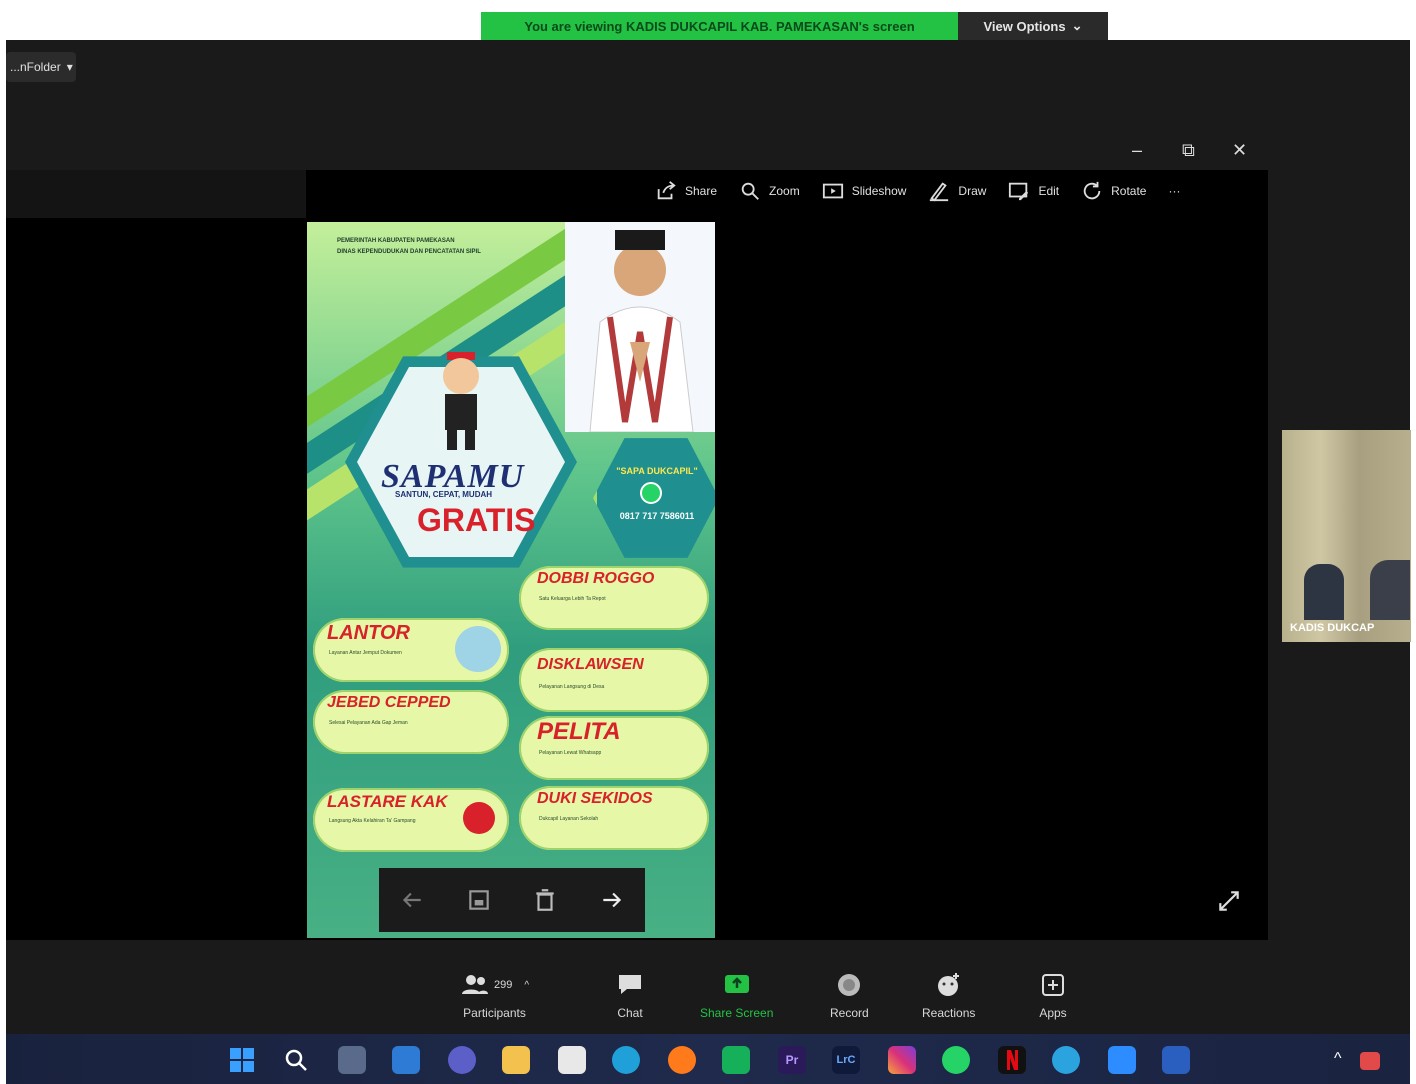 This screenshot has height=1084, width=1416. What do you see at coordinates (972, 191) in the screenshot?
I see `draw-label: Draw` at bounding box center [972, 191].